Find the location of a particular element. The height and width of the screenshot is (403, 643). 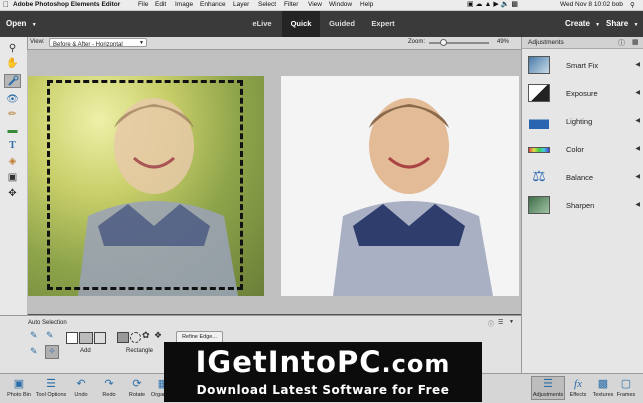

refine-brush-icon: ✎ is located at coordinates (36, 352).